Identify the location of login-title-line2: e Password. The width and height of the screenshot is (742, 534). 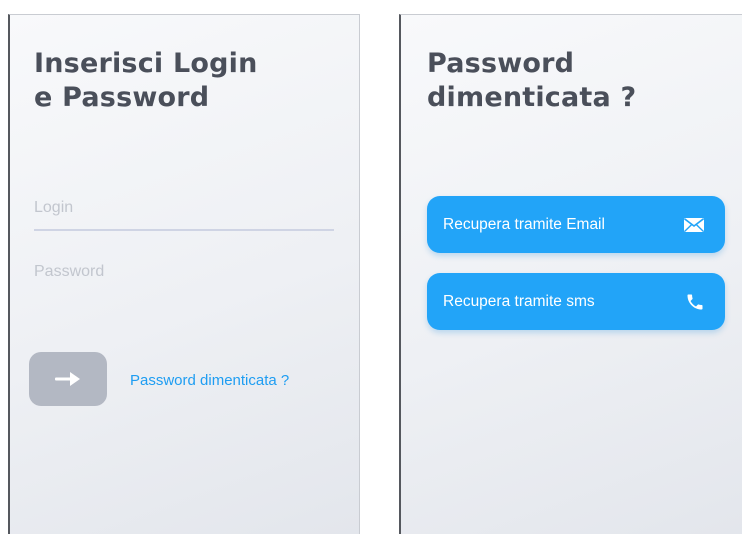
(122, 97).